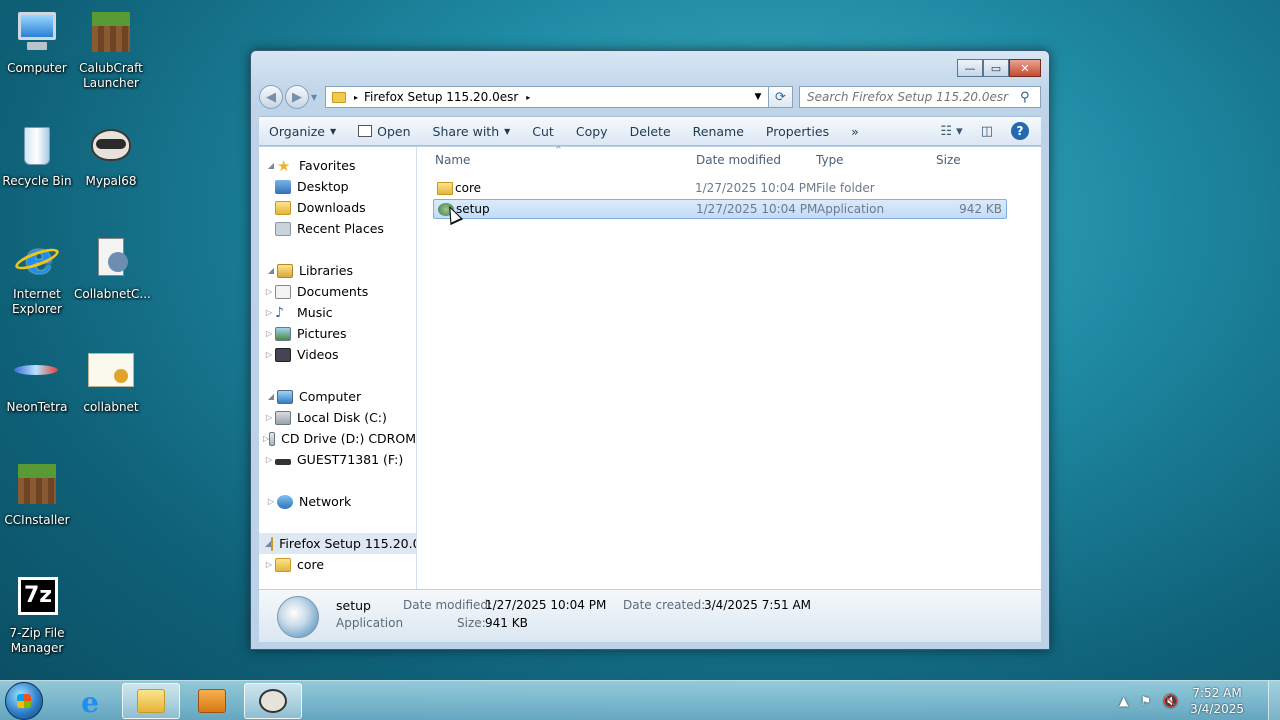  Describe the element at coordinates (448, 605) in the screenshot. I see `details-date-modified-label: Date modified:` at that location.